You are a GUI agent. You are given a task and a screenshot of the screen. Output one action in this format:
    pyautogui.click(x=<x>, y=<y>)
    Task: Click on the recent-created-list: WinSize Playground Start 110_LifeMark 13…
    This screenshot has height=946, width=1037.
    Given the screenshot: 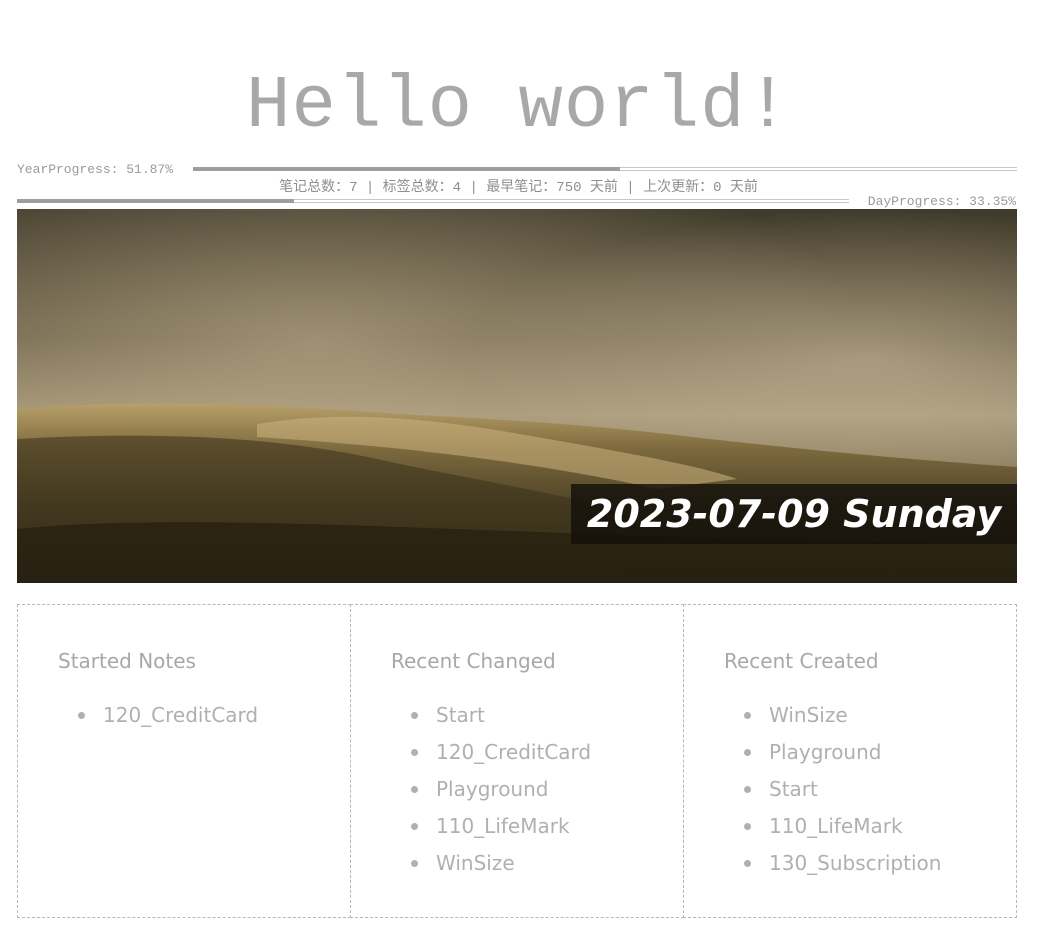 What is the action you would take?
    pyautogui.click(x=870, y=789)
    